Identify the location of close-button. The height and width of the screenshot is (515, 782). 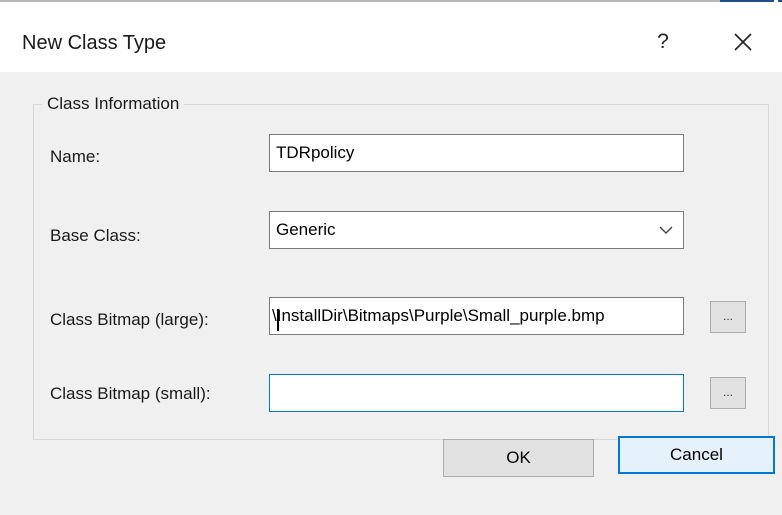
(743, 42).